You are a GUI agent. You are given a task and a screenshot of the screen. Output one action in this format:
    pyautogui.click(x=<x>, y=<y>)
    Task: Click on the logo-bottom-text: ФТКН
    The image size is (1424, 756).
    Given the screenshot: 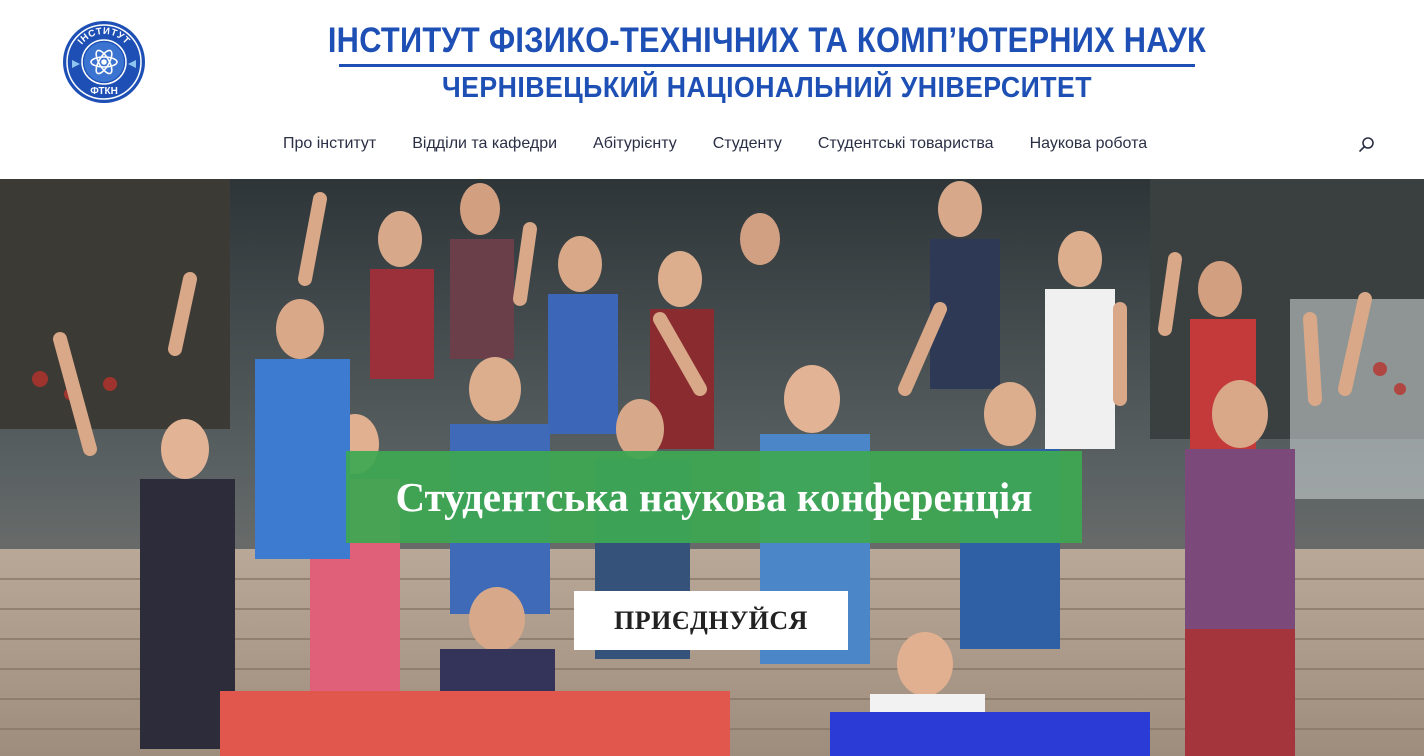 What is the action you would take?
    pyautogui.click(x=104, y=91)
    